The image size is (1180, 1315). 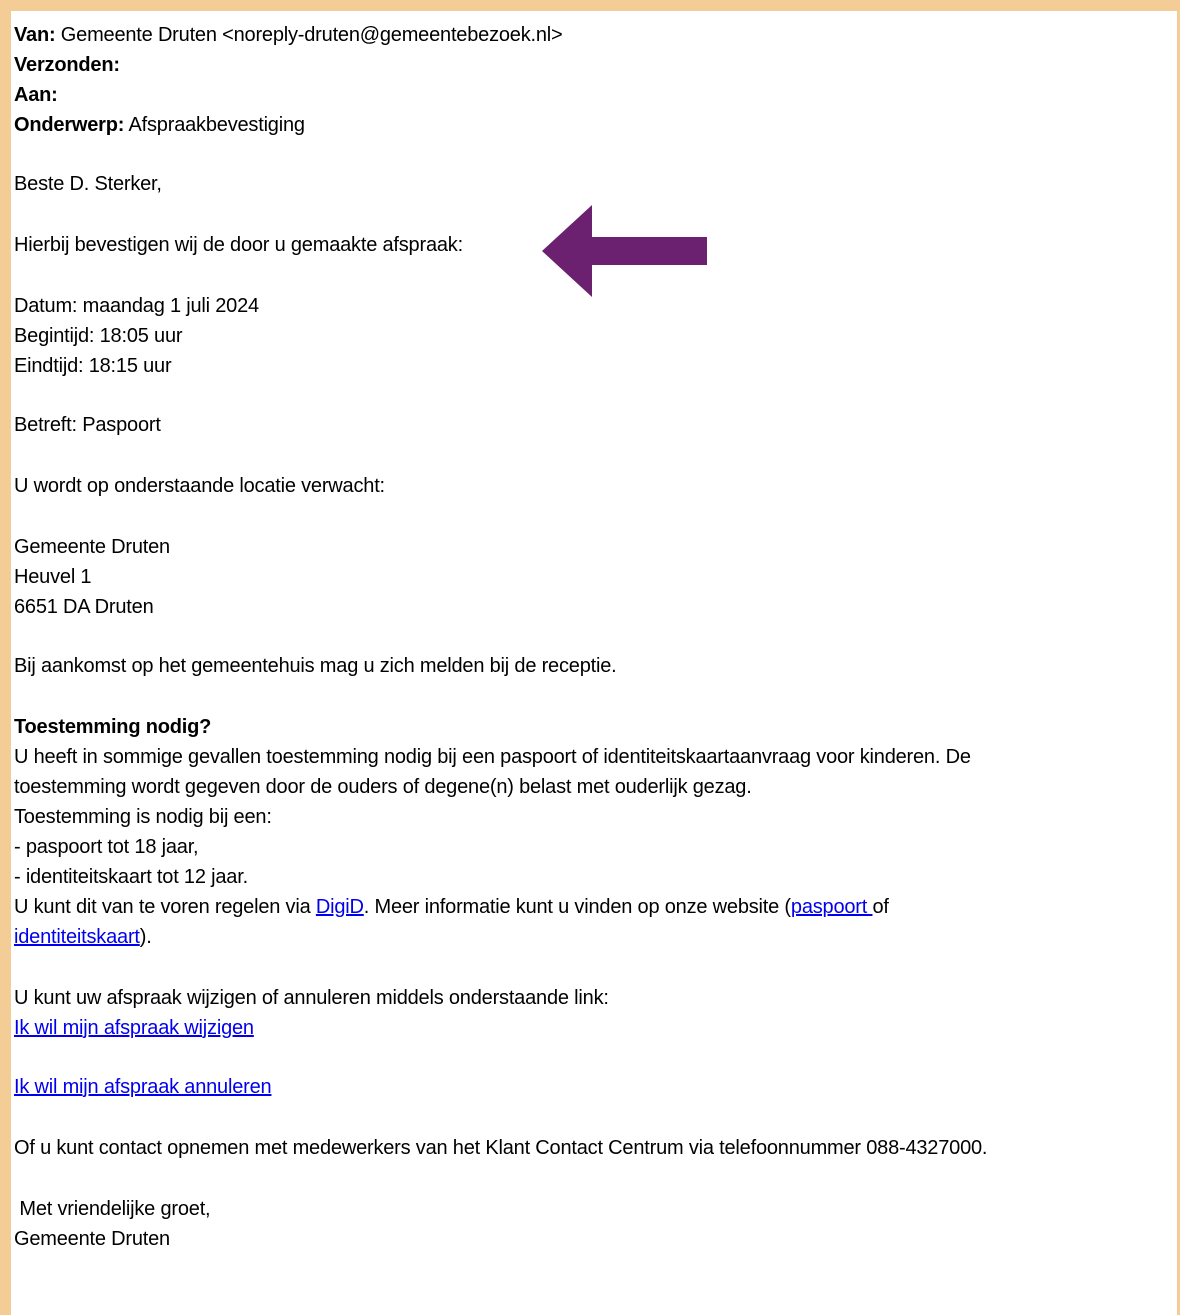 I want to click on subject-label: Onderwerp:, so click(x=69, y=125).